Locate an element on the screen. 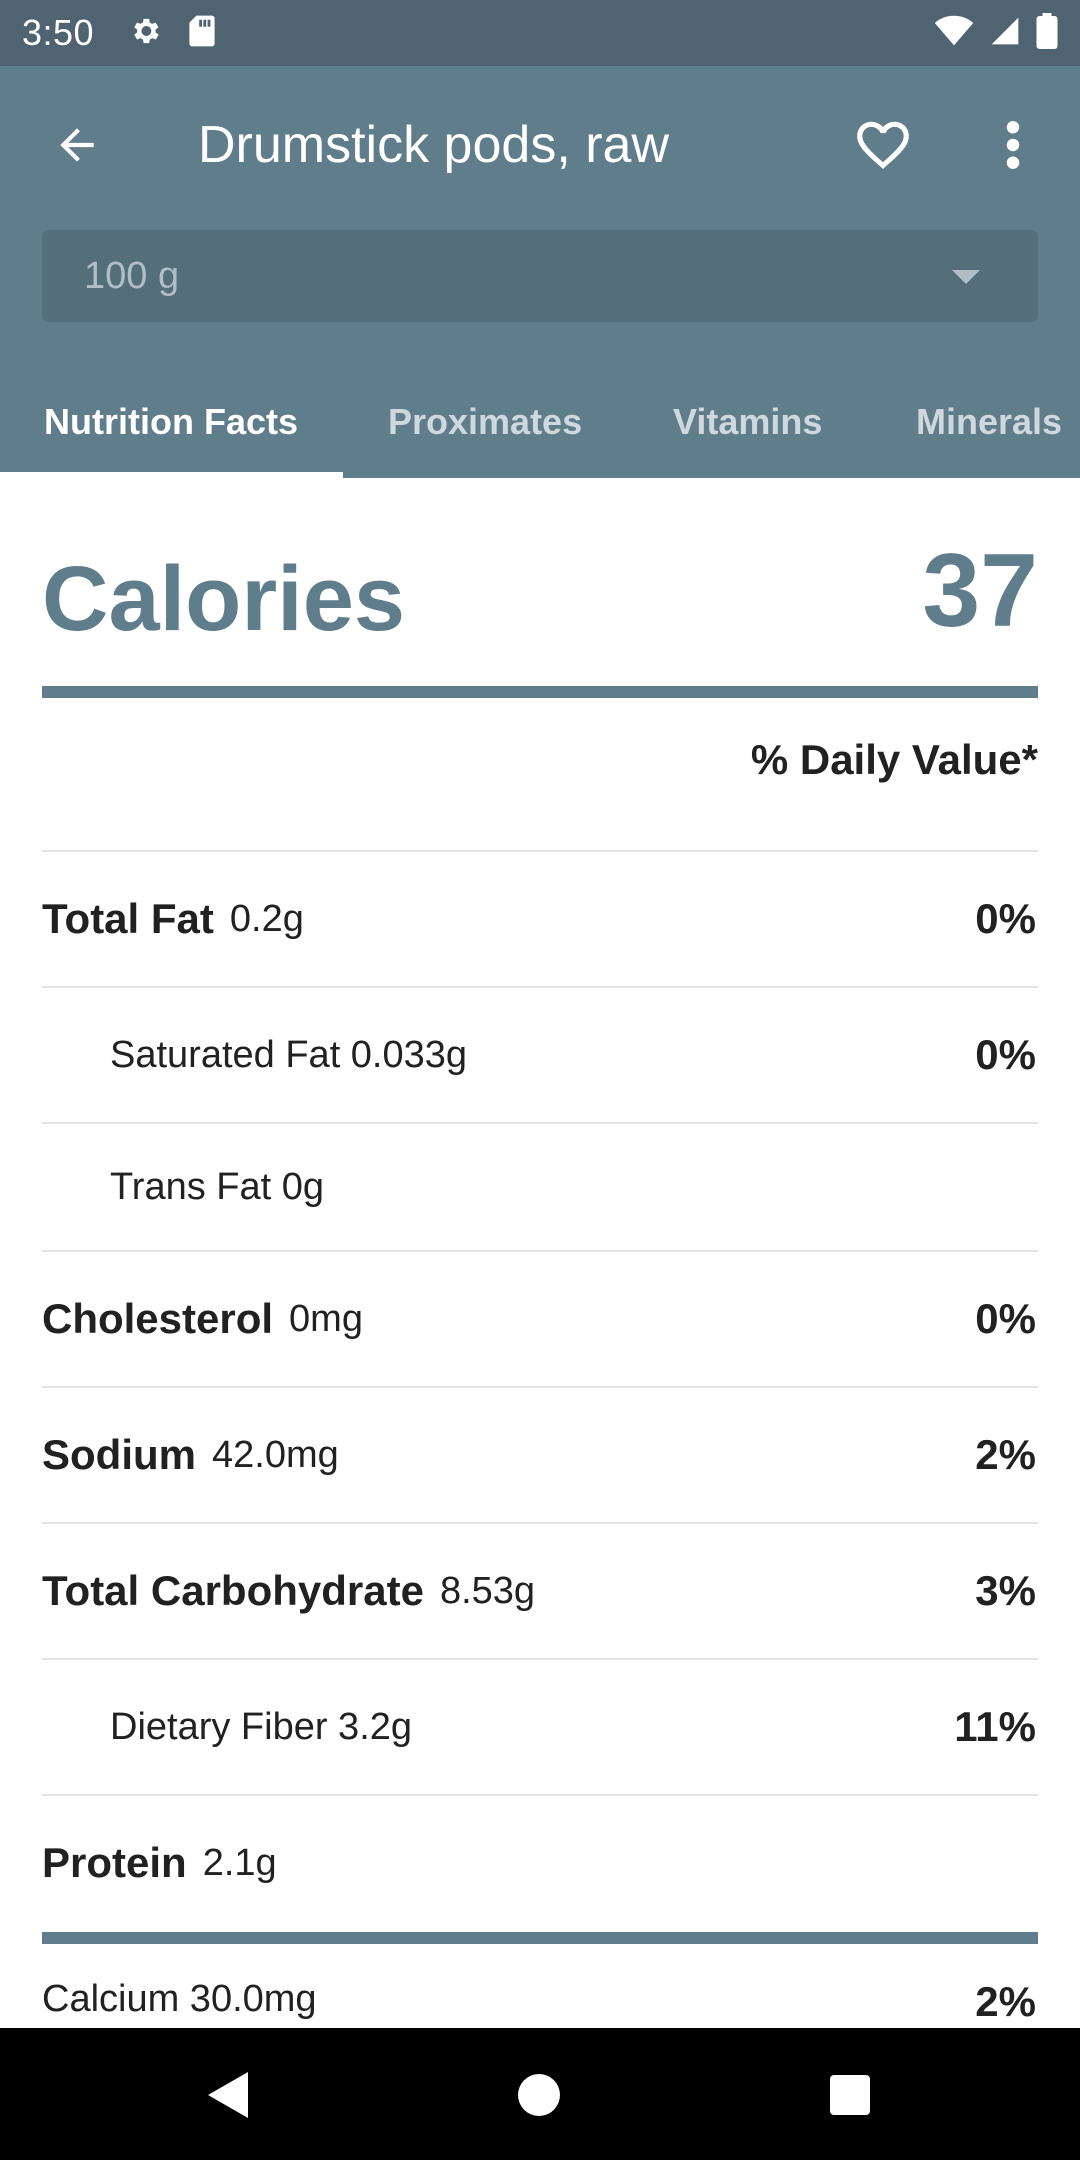 This screenshot has height=2160, width=1080. back-button is located at coordinates (77, 145).